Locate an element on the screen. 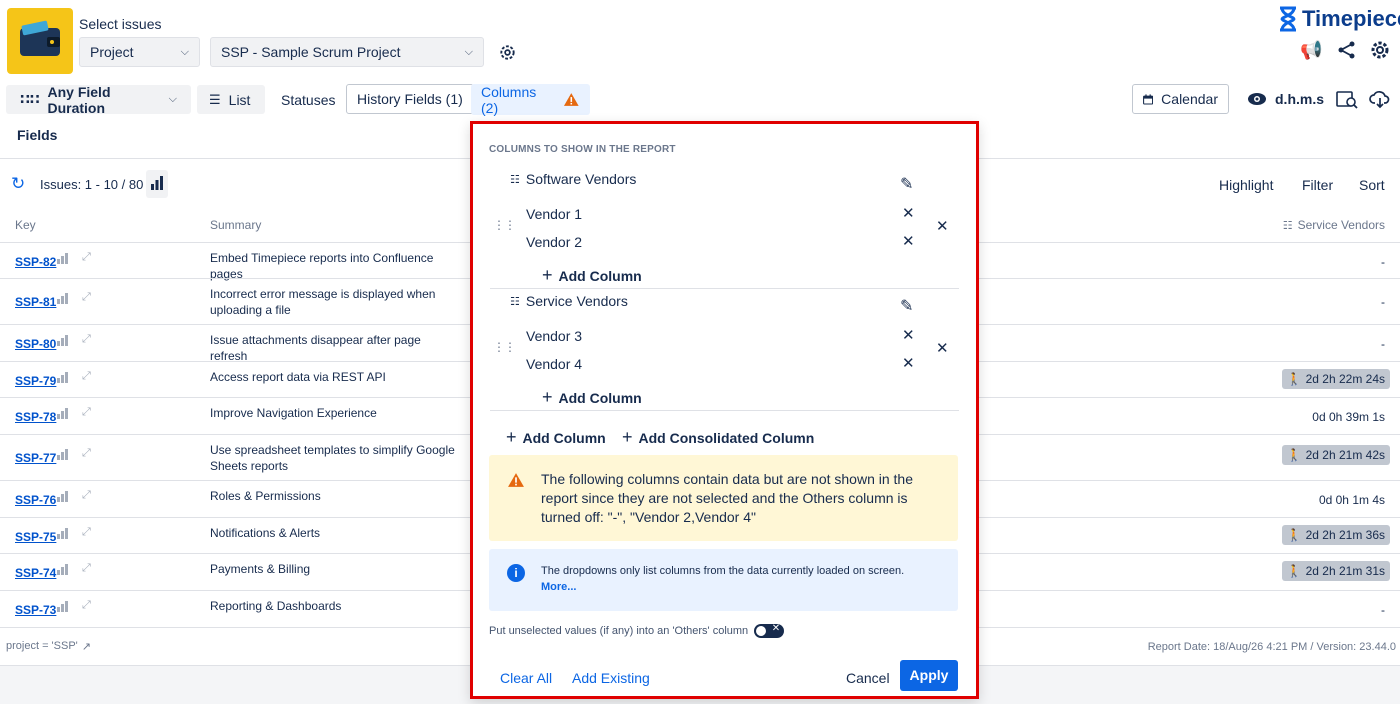 Image resolution: width=1400 pixels, height=704 pixels. add-column-button: + Add Column is located at coordinates (556, 437).